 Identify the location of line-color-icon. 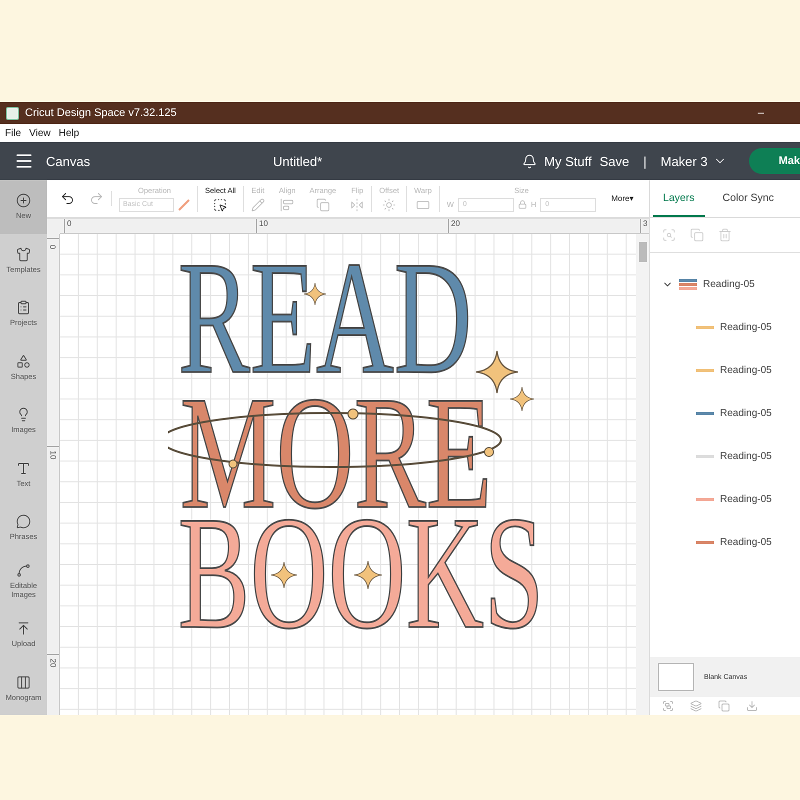
(184, 204).